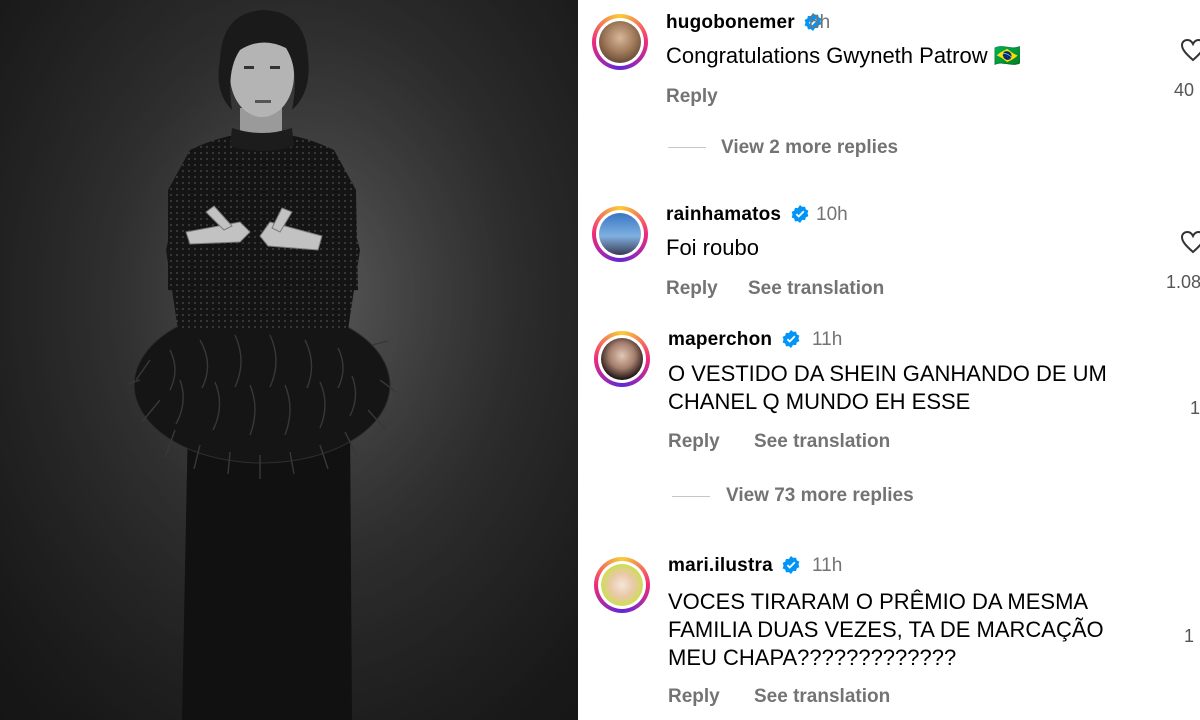 This screenshot has height=720, width=1200. Describe the element at coordinates (878, 601) in the screenshot. I see `comment-text-line: VOCES TIRARAM O PRÊMIO DA MESMA` at that location.